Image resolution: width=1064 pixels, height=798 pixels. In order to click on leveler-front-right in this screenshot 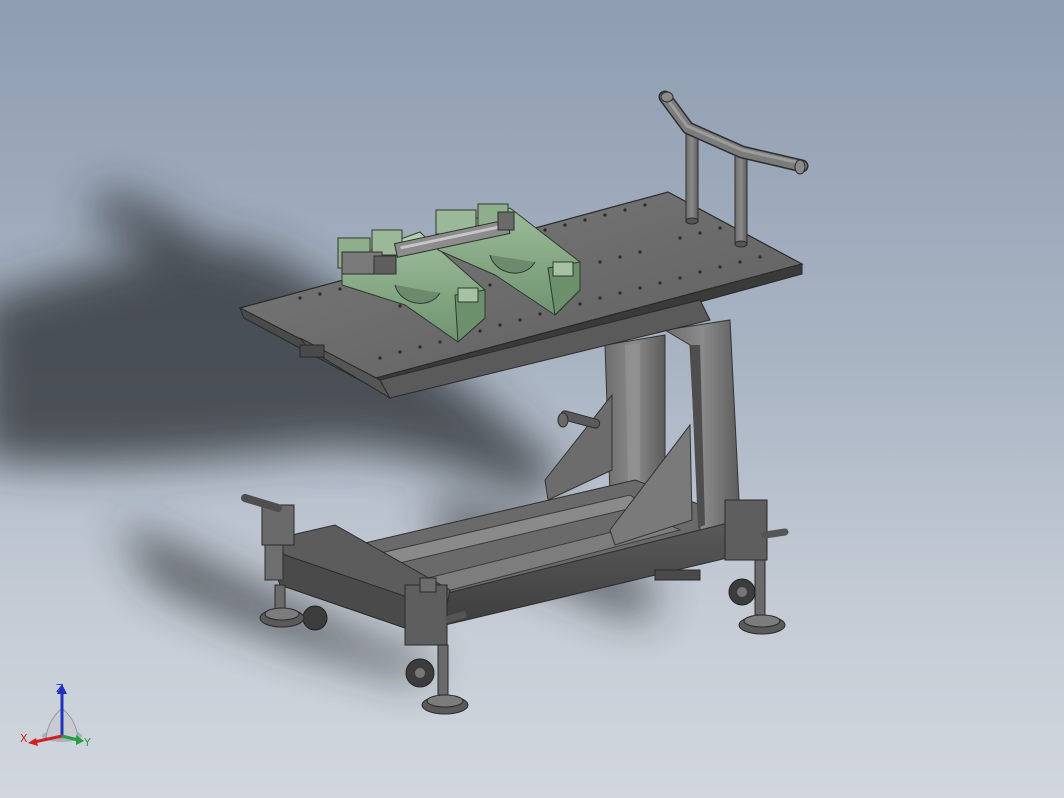, I will do `click(756, 567)`.